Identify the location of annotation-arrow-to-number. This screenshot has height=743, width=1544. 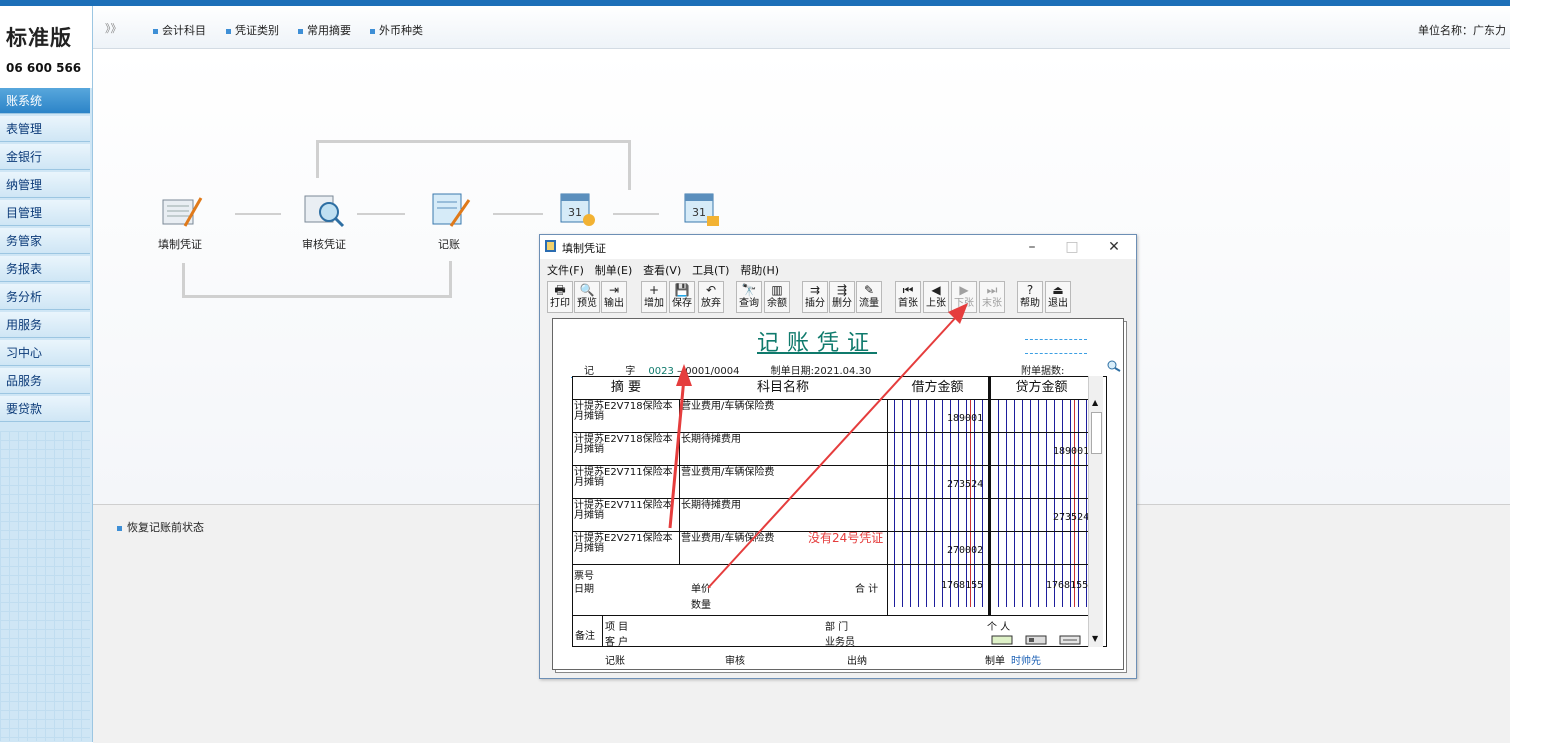
(677, 453).